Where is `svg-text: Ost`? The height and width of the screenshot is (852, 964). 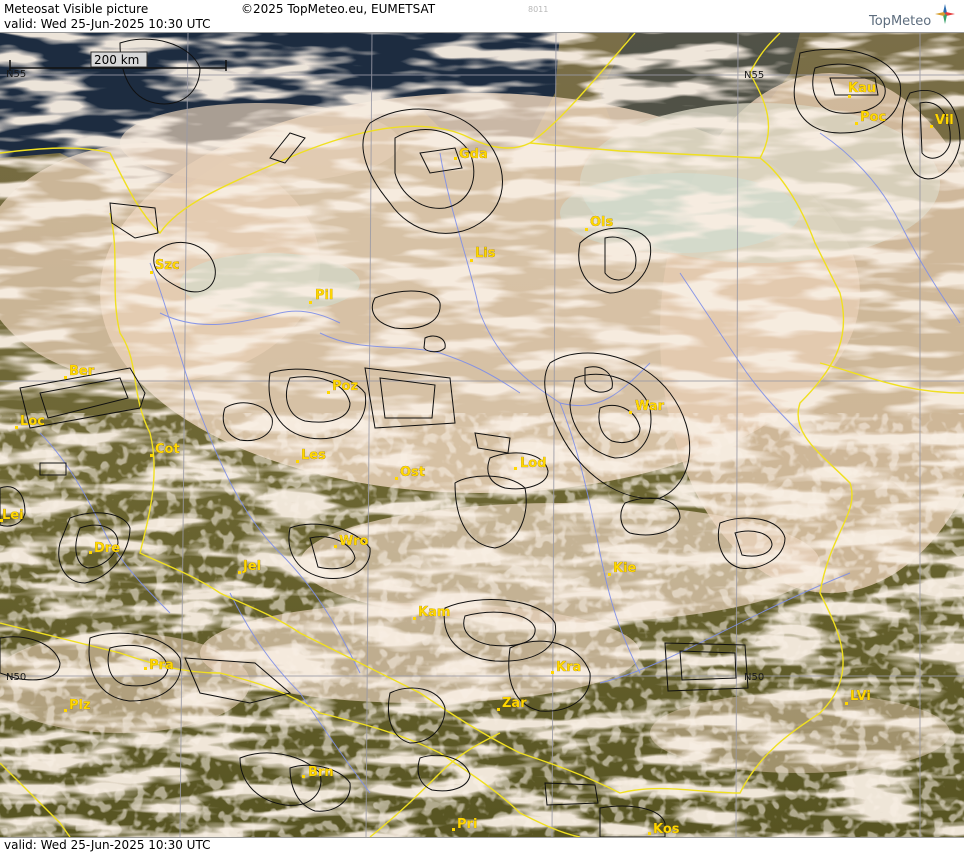 svg-text: Ost is located at coordinates (412, 472).